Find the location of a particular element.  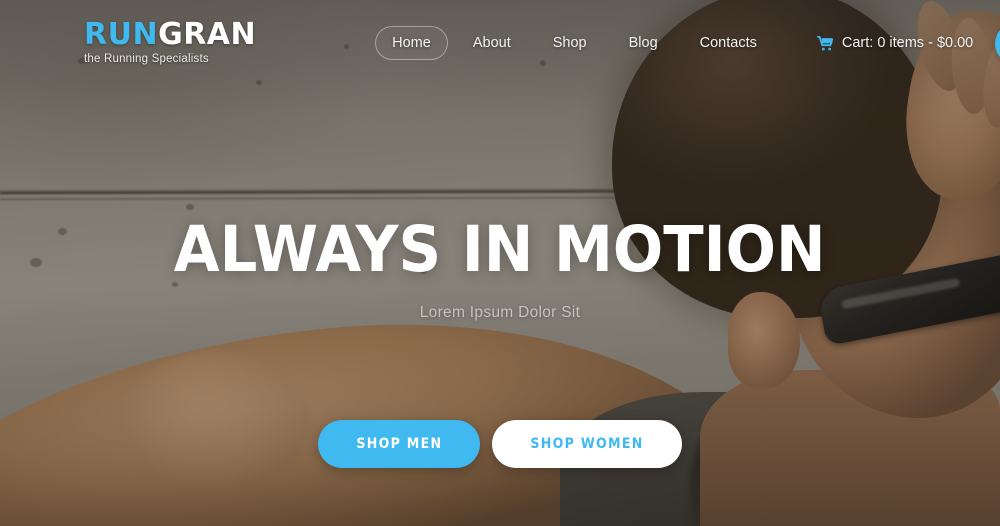

cart-label: Cart: 0 items - $0.00 is located at coordinates (907, 43).